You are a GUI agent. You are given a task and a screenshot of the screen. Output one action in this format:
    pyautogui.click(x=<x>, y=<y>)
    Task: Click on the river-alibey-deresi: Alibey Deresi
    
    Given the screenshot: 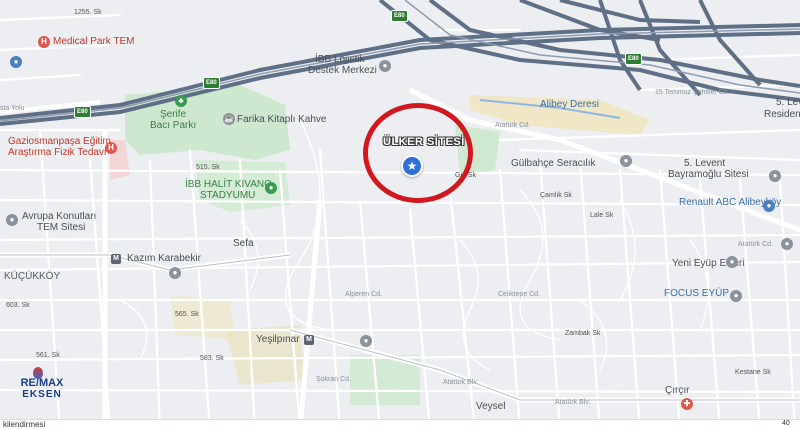 What is the action you would take?
    pyautogui.click(x=569, y=104)
    